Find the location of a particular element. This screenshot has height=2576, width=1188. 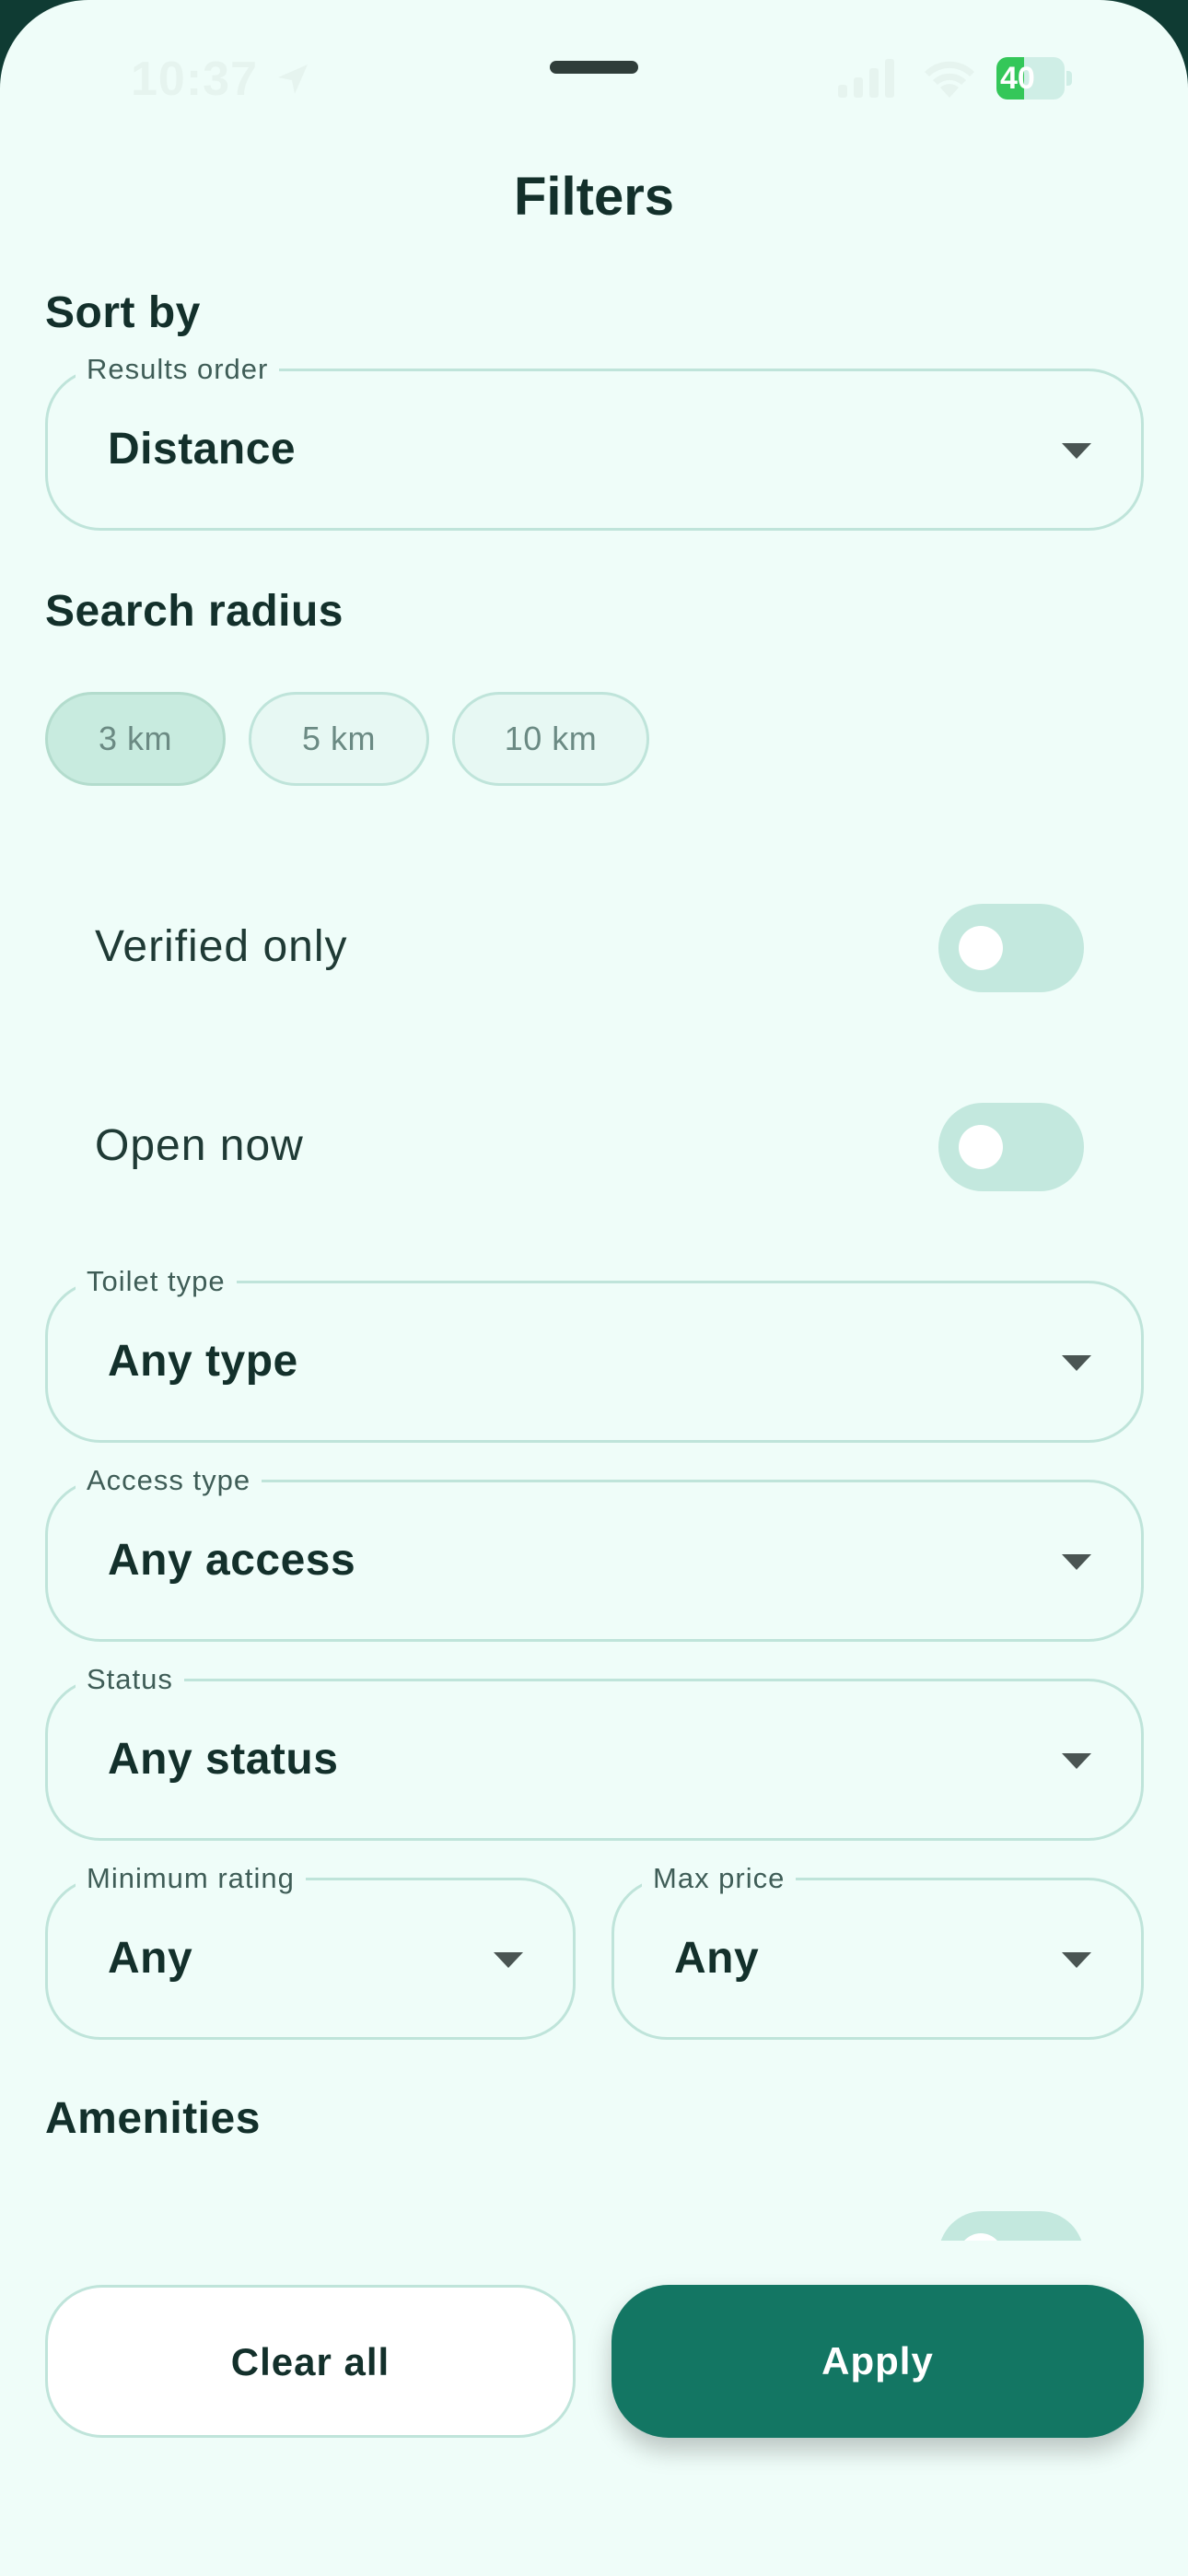

radius-chip-10km: 10 km is located at coordinates (550, 739).